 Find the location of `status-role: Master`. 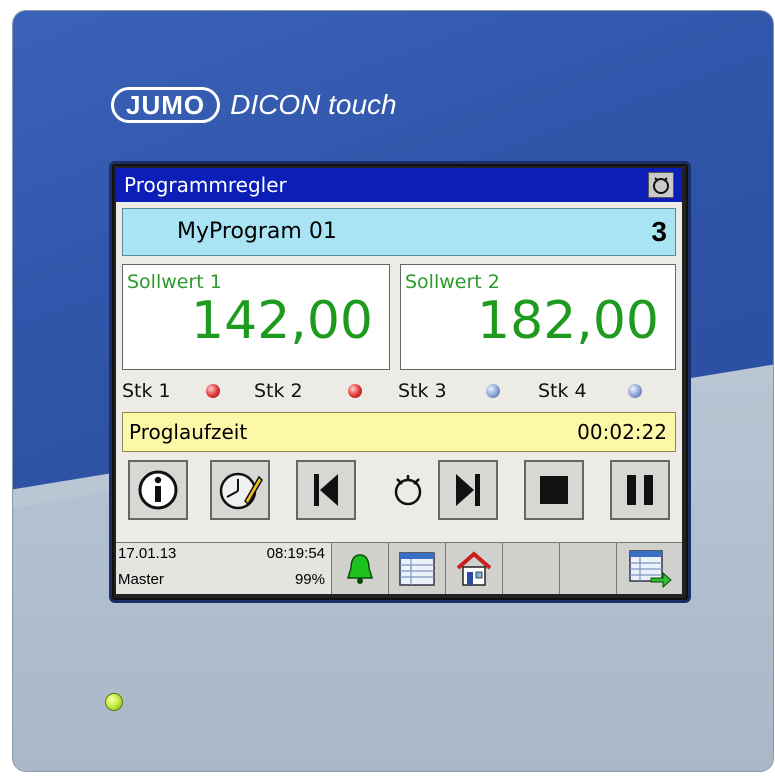

status-role: Master is located at coordinates (141, 579).